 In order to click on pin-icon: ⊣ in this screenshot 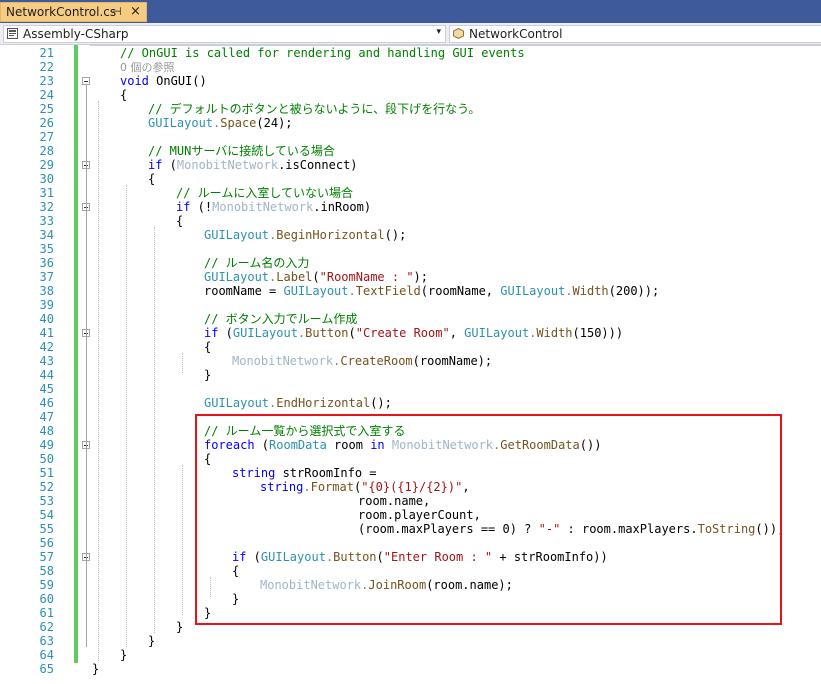, I will do `click(117, 11)`.